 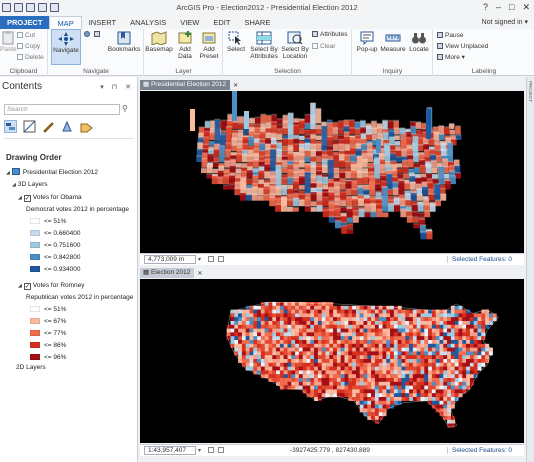 I want to click on list-by-snapping-icon, so click(x=67, y=126).